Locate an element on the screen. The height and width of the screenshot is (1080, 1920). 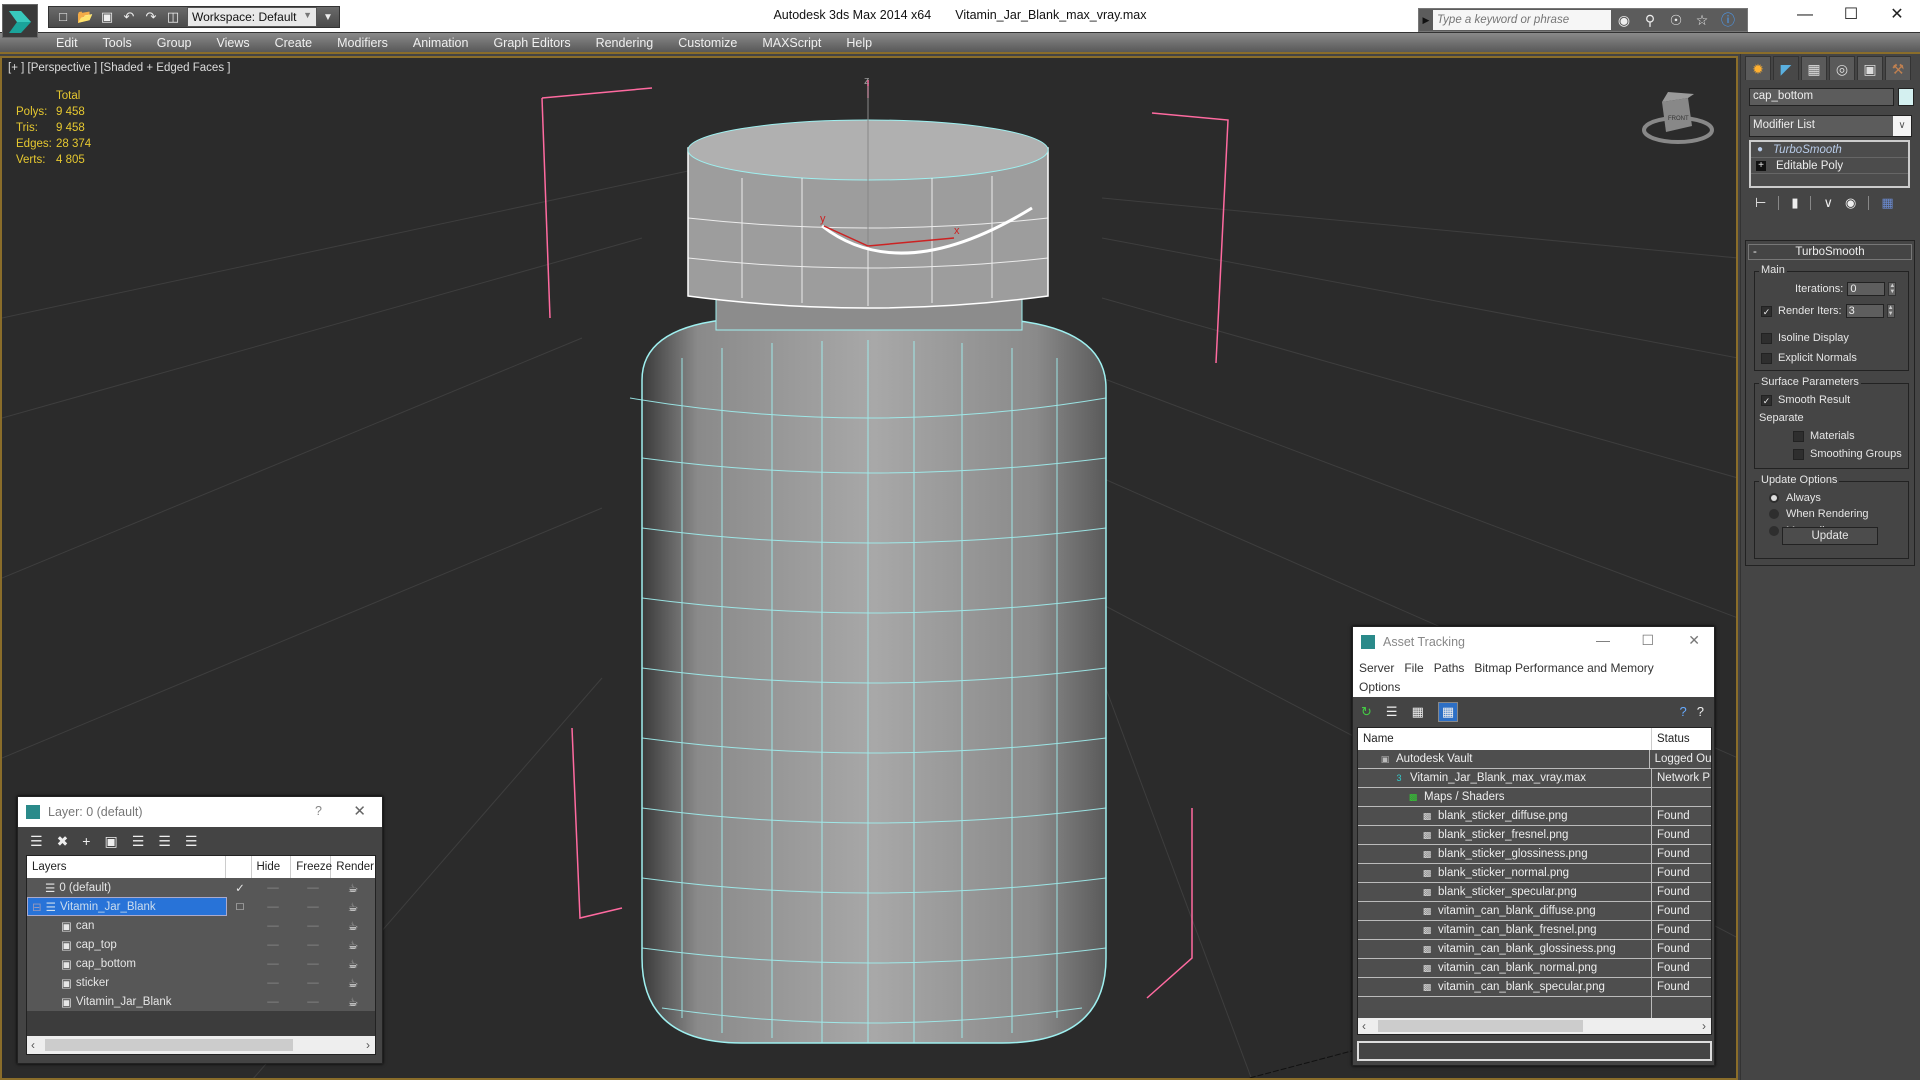
layer-row: ☰ 0 (default) ✓ — — ☕ is located at coordinates (201, 887).